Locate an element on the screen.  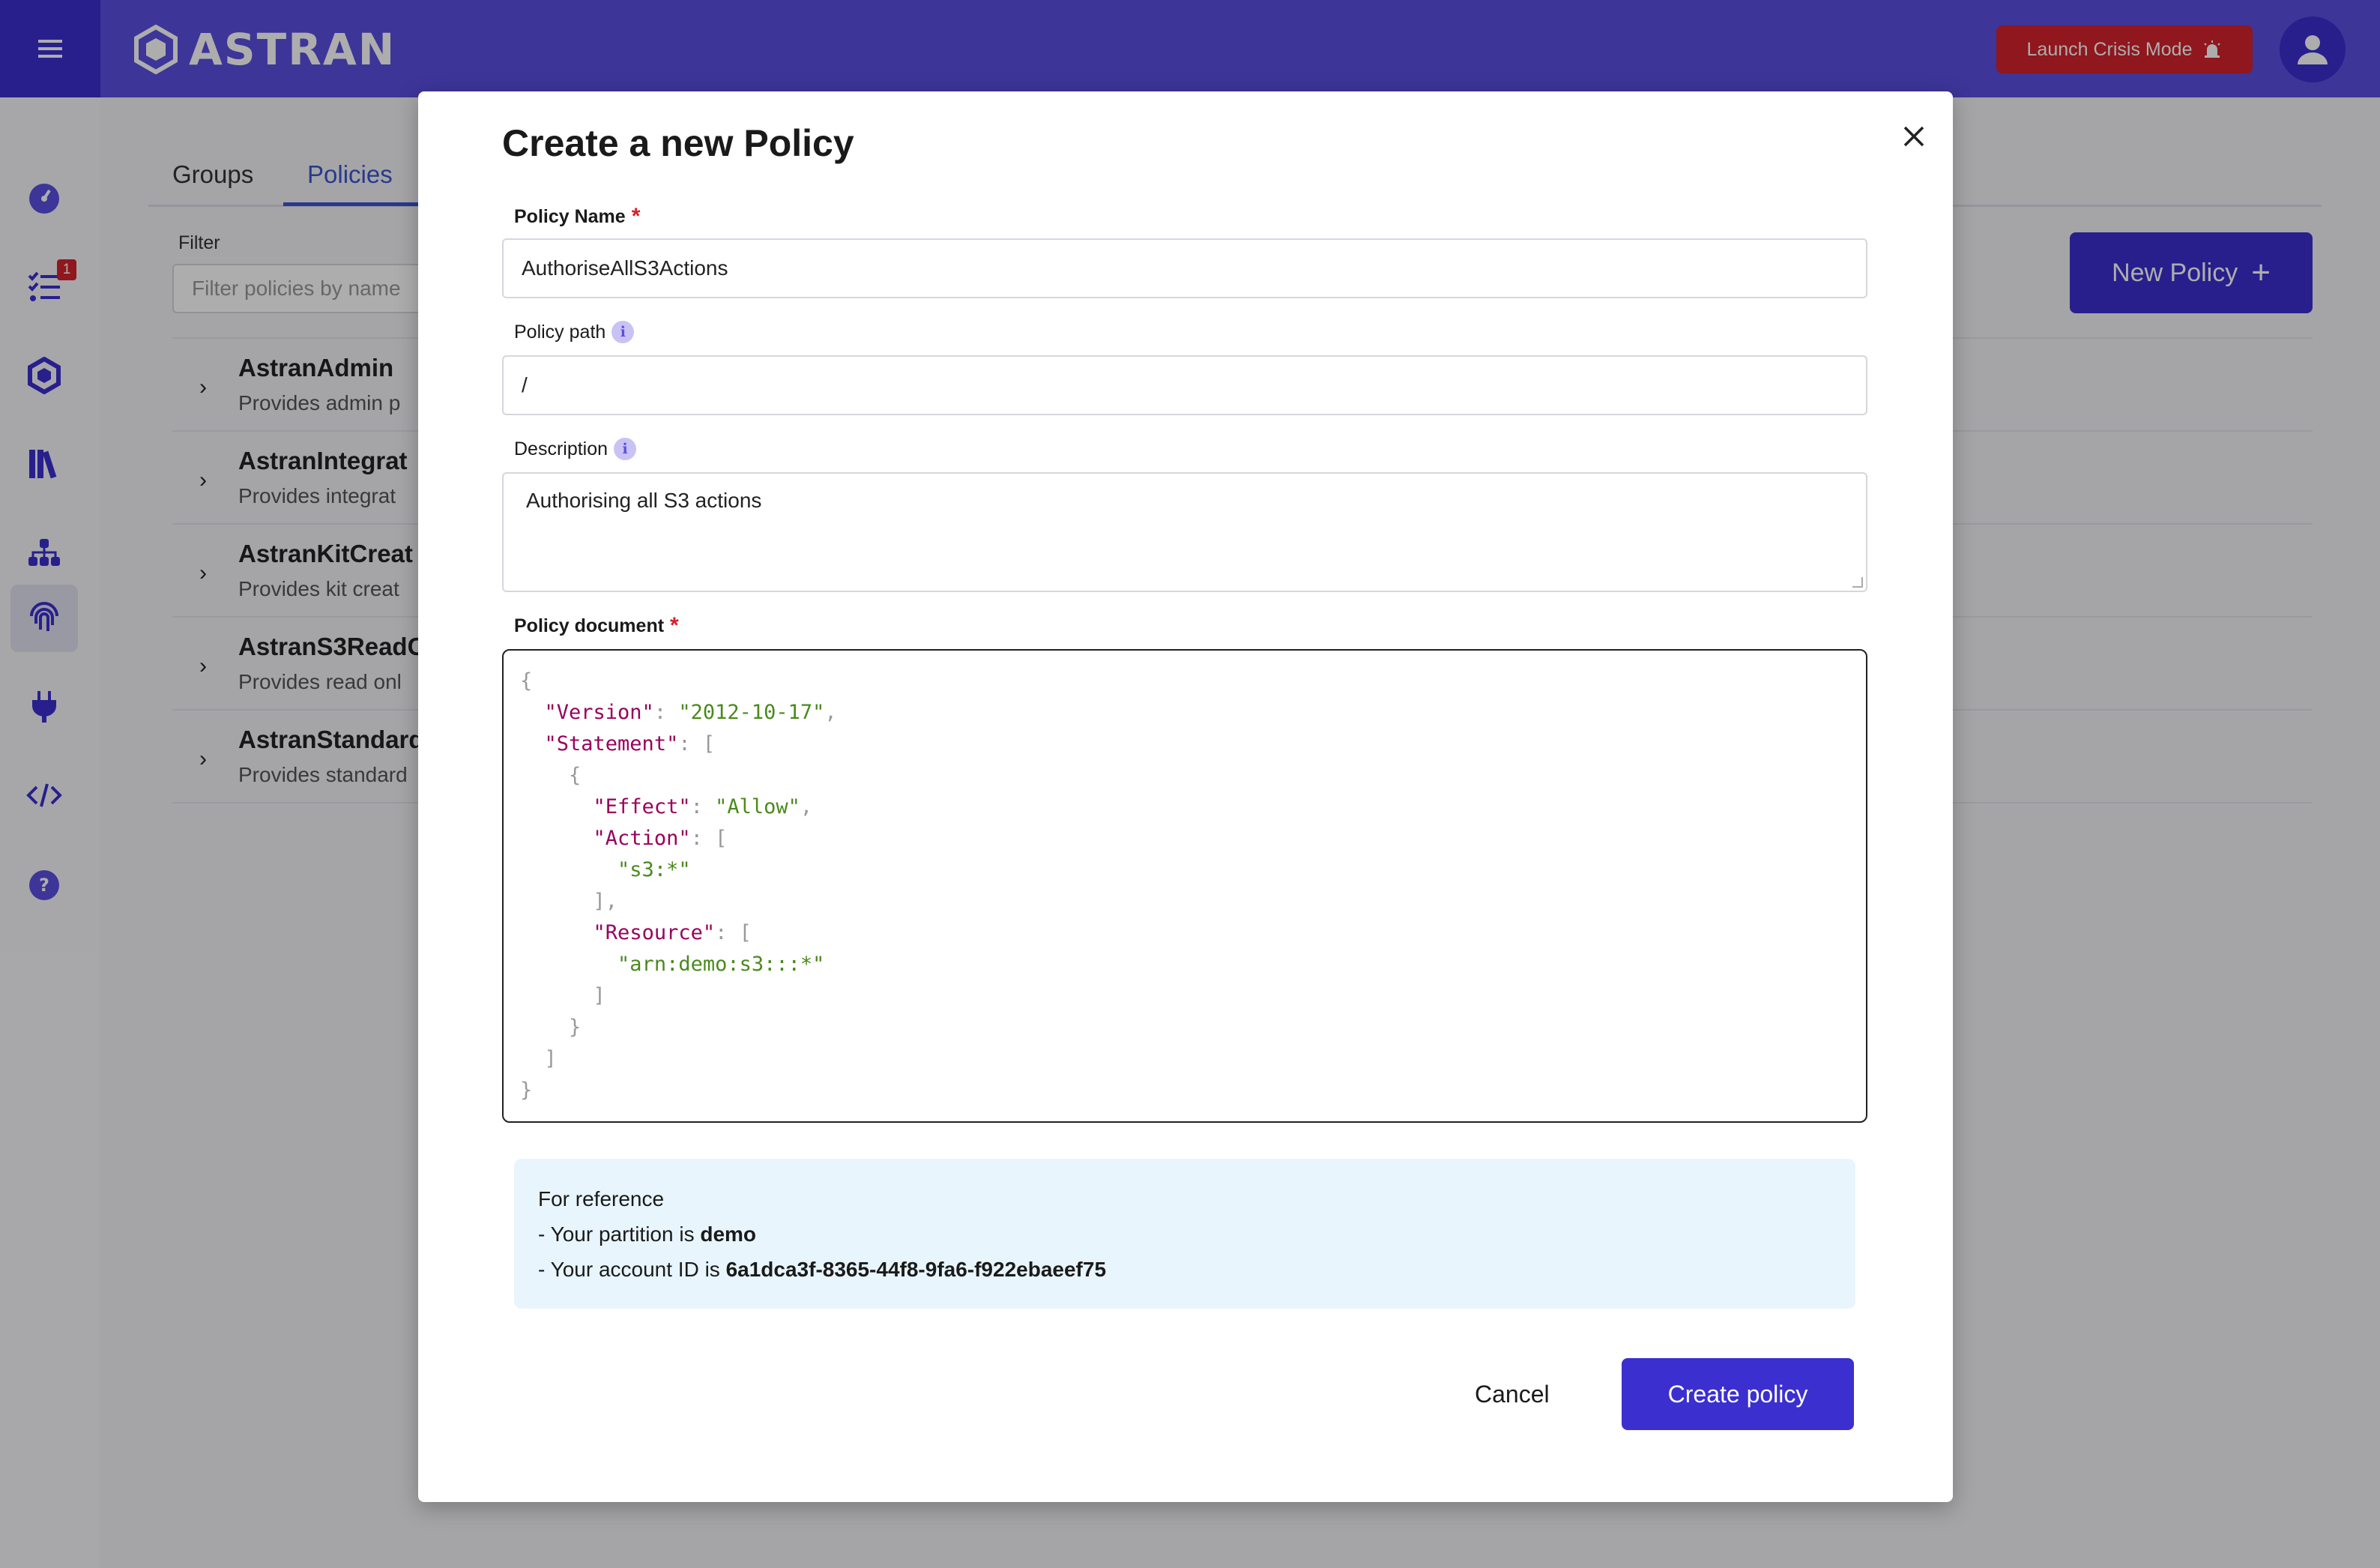
create-policy-button: Create policy is located at coordinates (1738, 1394).